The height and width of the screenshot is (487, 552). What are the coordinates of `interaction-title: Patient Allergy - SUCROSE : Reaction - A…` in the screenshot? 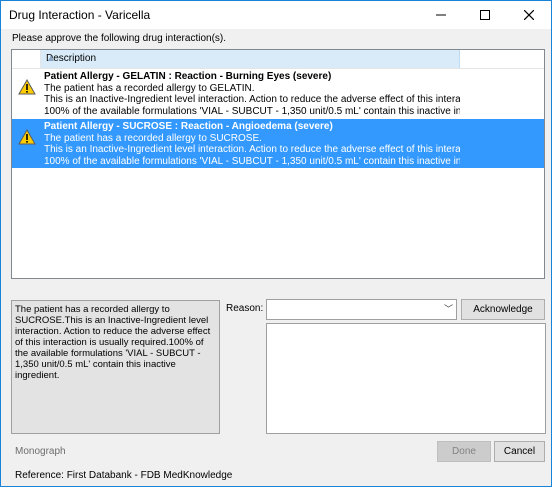 It's located at (188, 126).